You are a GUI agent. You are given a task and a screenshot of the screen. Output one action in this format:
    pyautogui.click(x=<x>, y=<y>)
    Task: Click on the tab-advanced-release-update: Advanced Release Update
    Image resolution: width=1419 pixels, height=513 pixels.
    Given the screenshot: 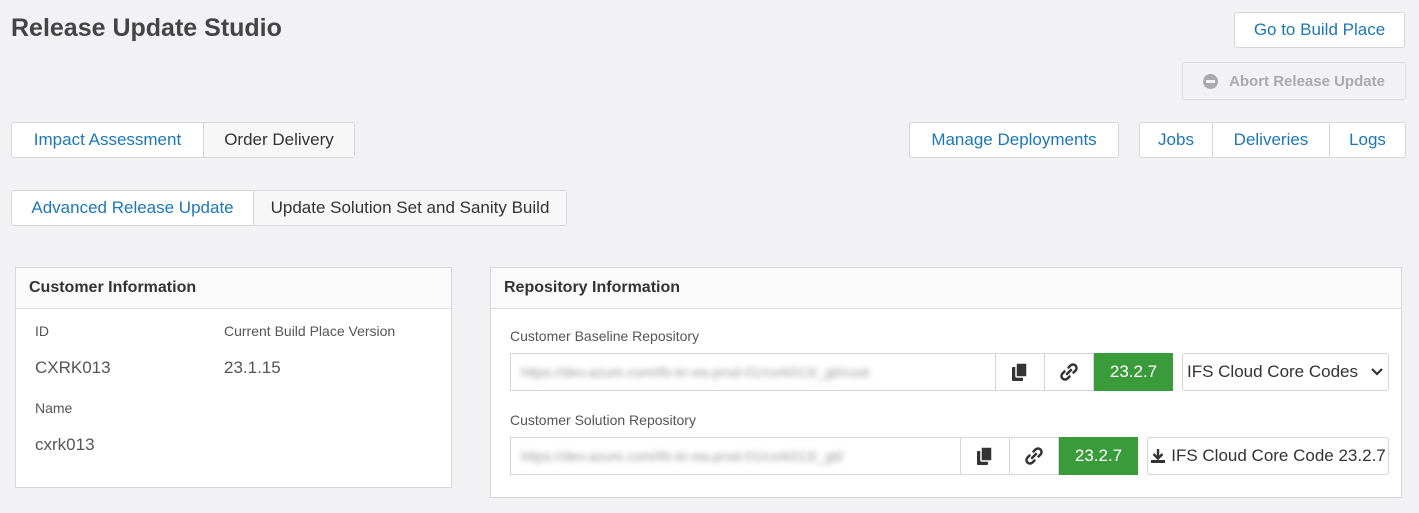 What is the action you would take?
    pyautogui.click(x=133, y=208)
    